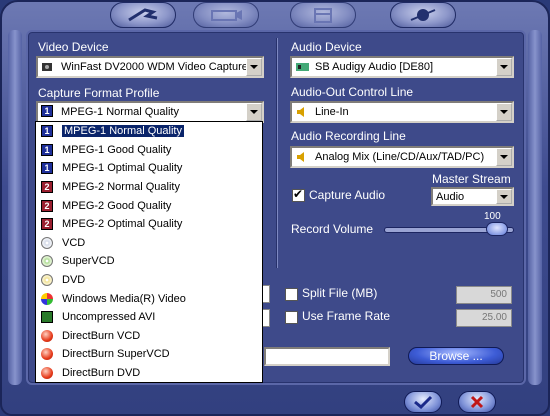 Image resolution: width=550 pixels, height=416 pixels. What do you see at coordinates (149, 280) in the screenshot?
I see `profile-option: DVD` at bounding box center [149, 280].